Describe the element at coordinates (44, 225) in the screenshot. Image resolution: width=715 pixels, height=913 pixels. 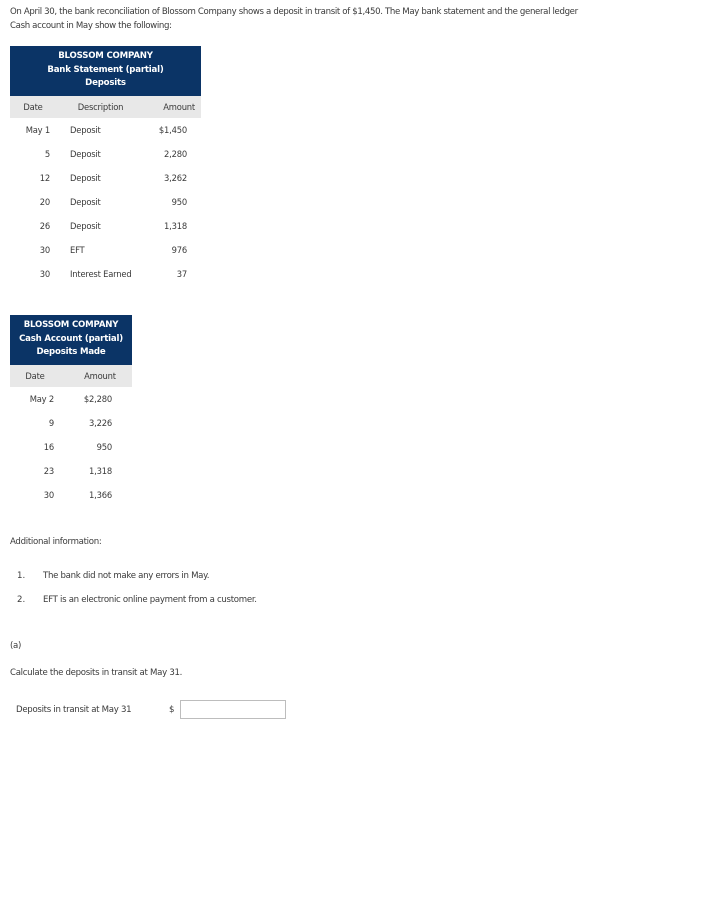
I see `row-date: 26` at that location.